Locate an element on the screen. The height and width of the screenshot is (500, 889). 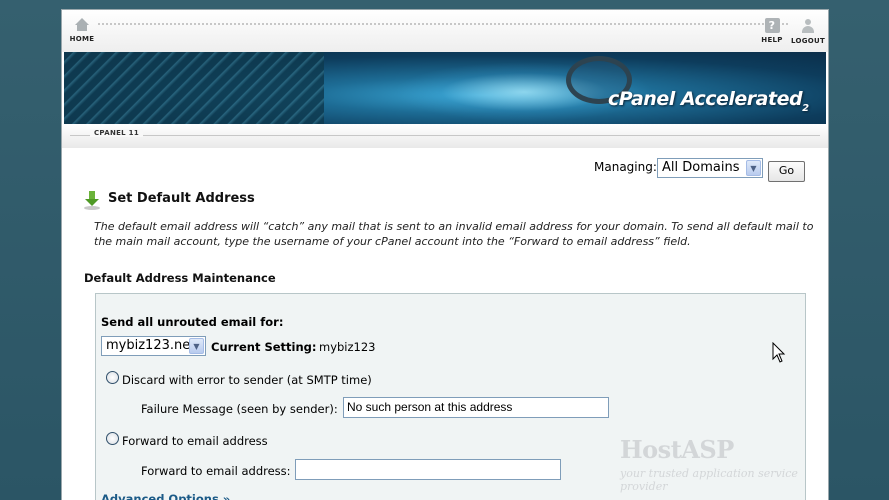
current-setting-value: mybiz123 is located at coordinates (347, 347).